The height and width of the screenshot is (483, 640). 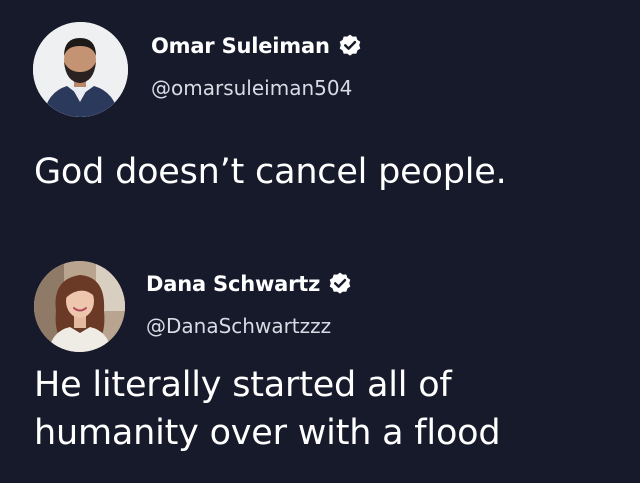 What do you see at coordinates (233, 284) in the screenshot?
I see `display-name: Dana Schwartz` at bounding box center [233, 284].